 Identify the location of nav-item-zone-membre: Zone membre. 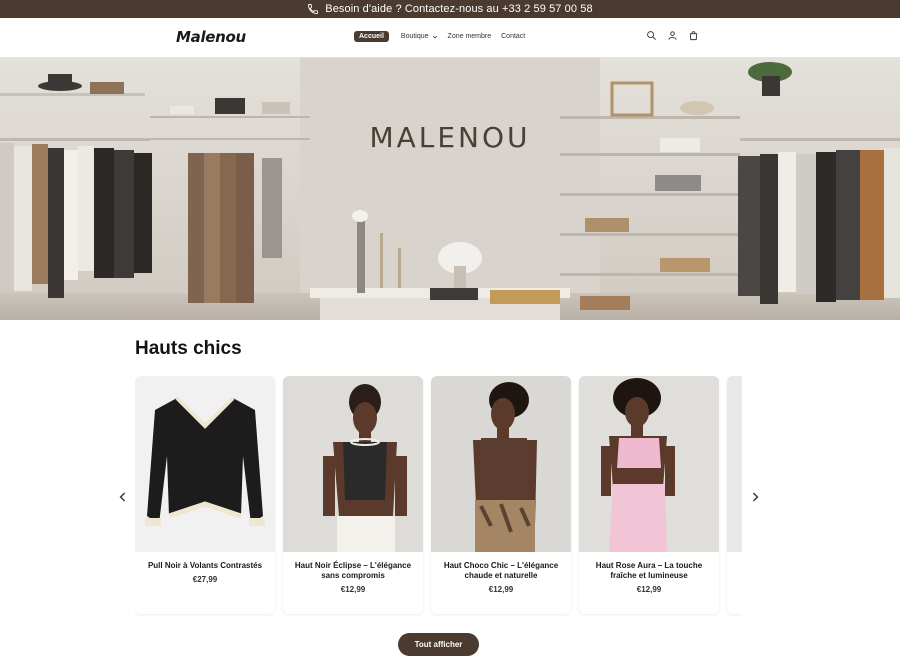
(470, 36).